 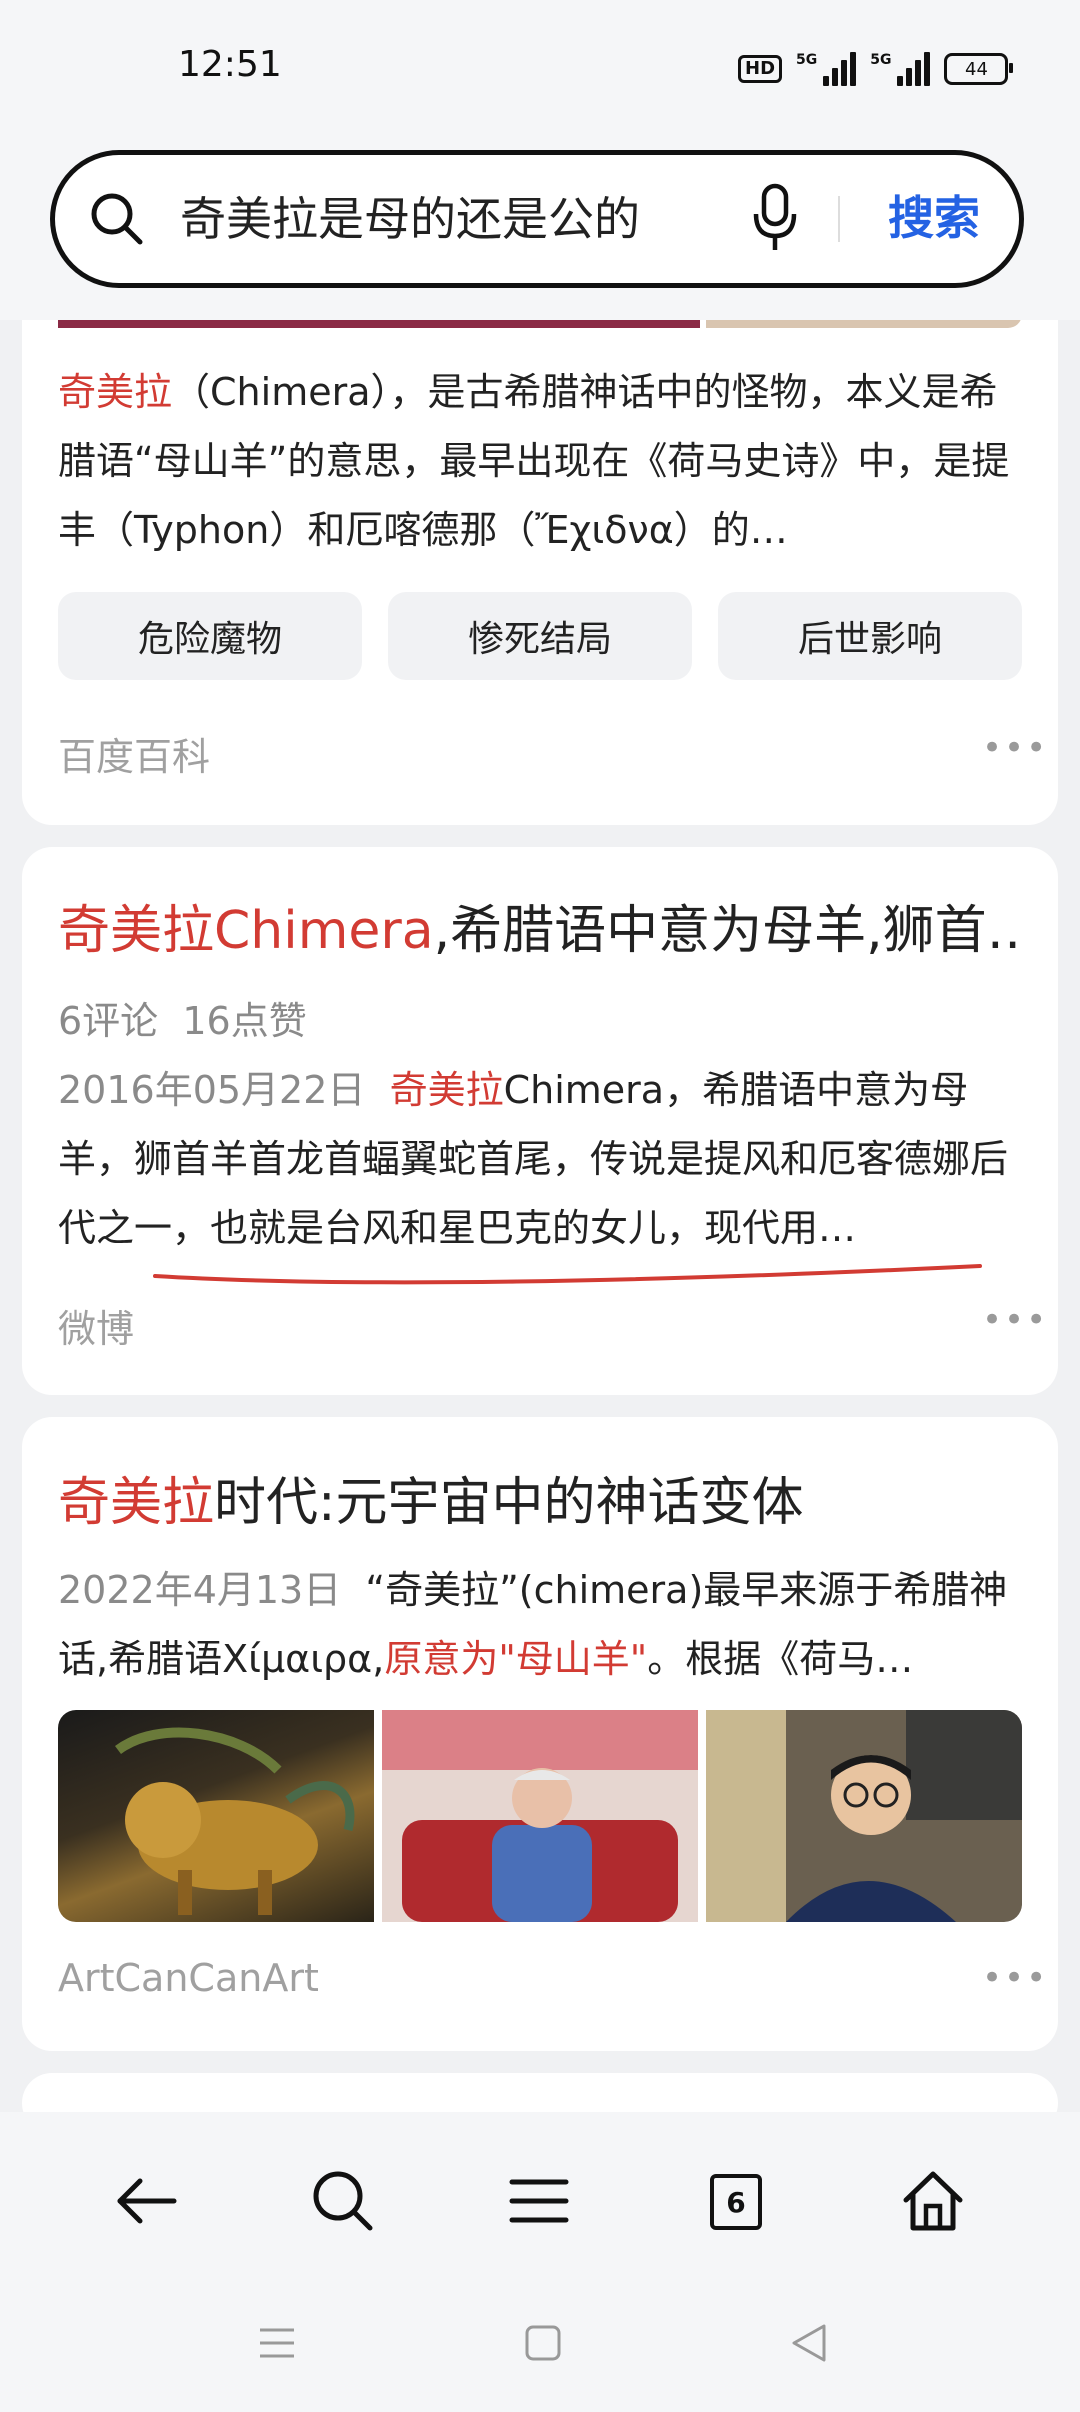 I want to click on keyword-highlight: 奇美拉, so click(x=115, y=392).